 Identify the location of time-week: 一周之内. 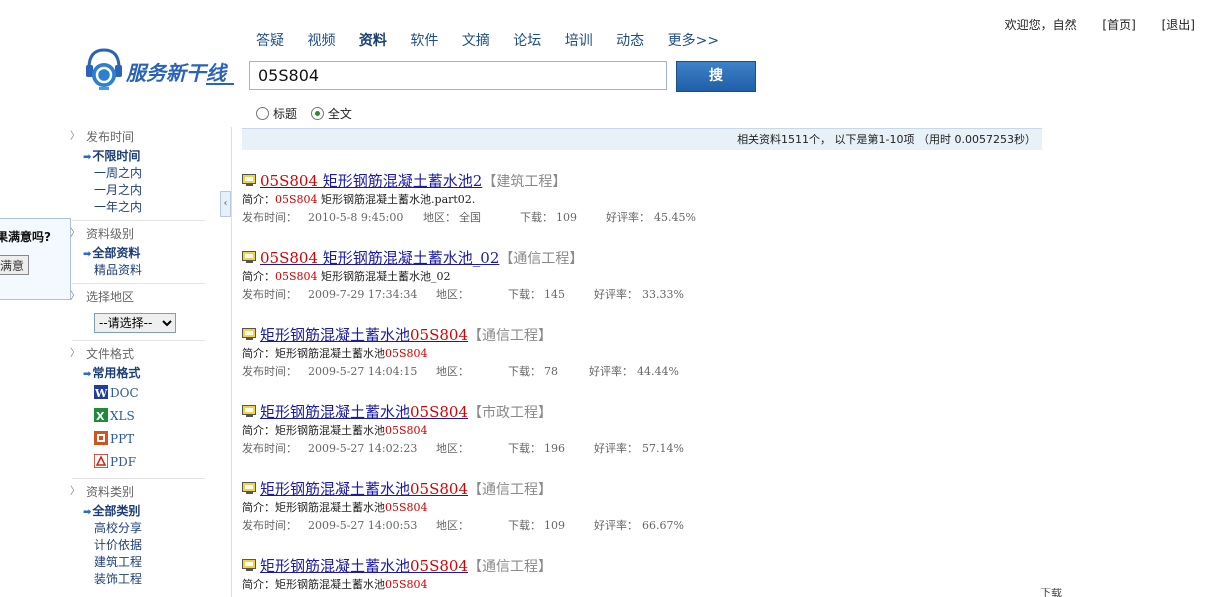
(138, 173).